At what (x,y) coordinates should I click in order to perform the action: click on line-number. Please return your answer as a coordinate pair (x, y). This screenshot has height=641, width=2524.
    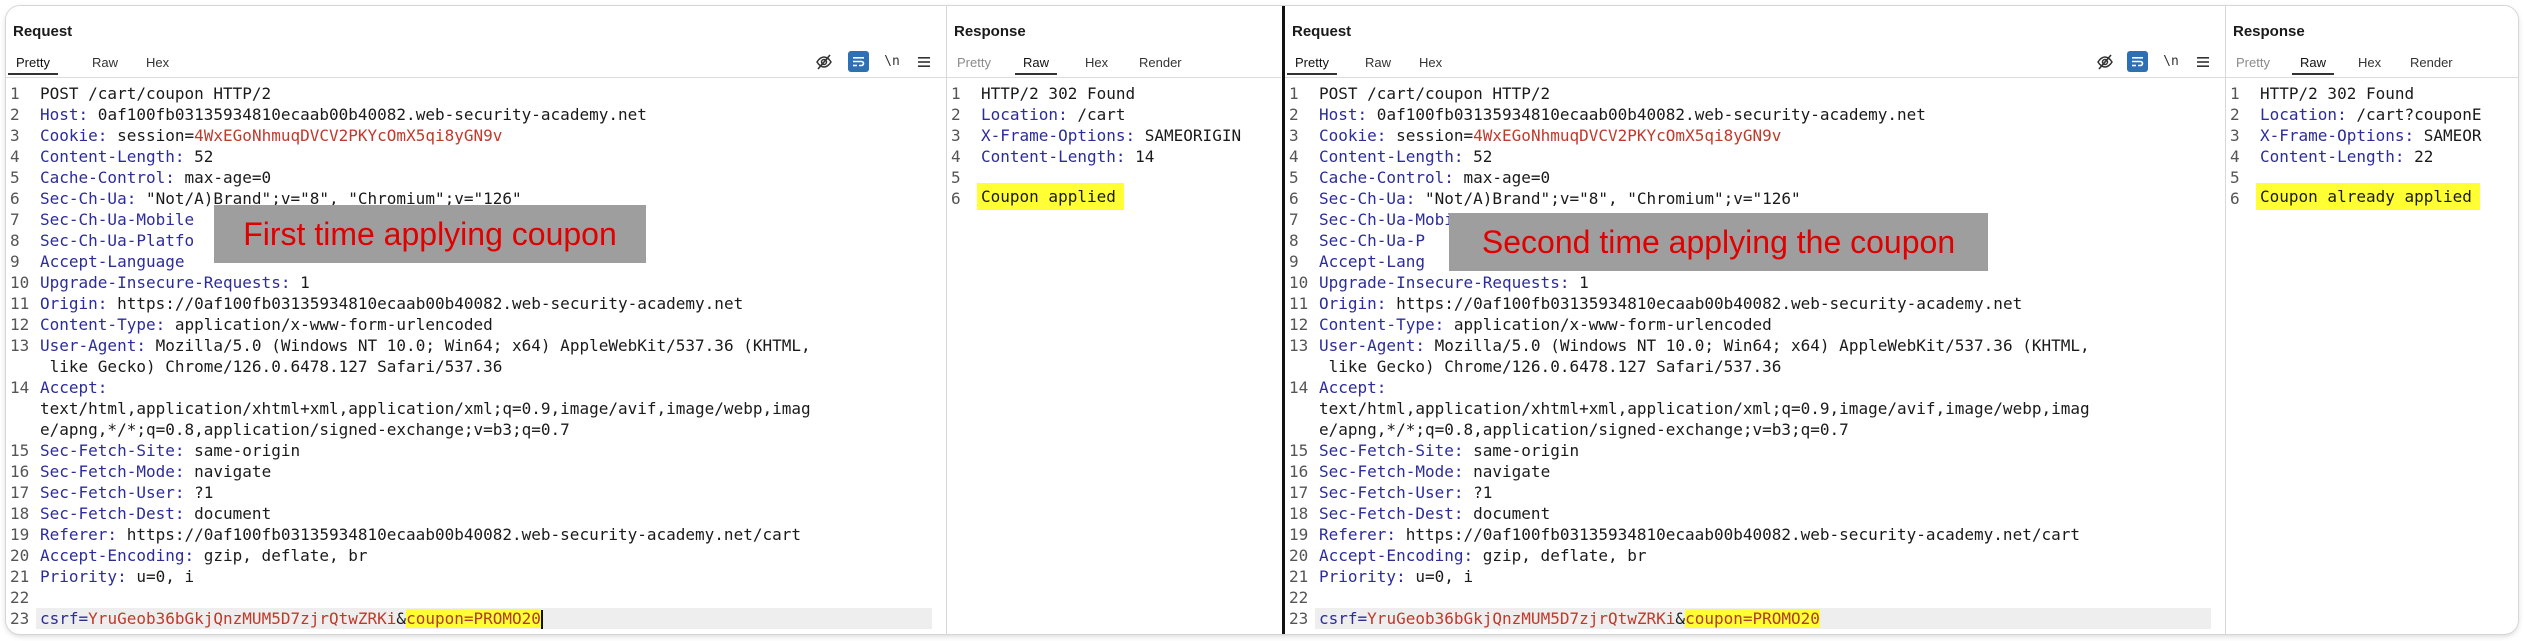
    Looking at the image, I should click on (23, 429).